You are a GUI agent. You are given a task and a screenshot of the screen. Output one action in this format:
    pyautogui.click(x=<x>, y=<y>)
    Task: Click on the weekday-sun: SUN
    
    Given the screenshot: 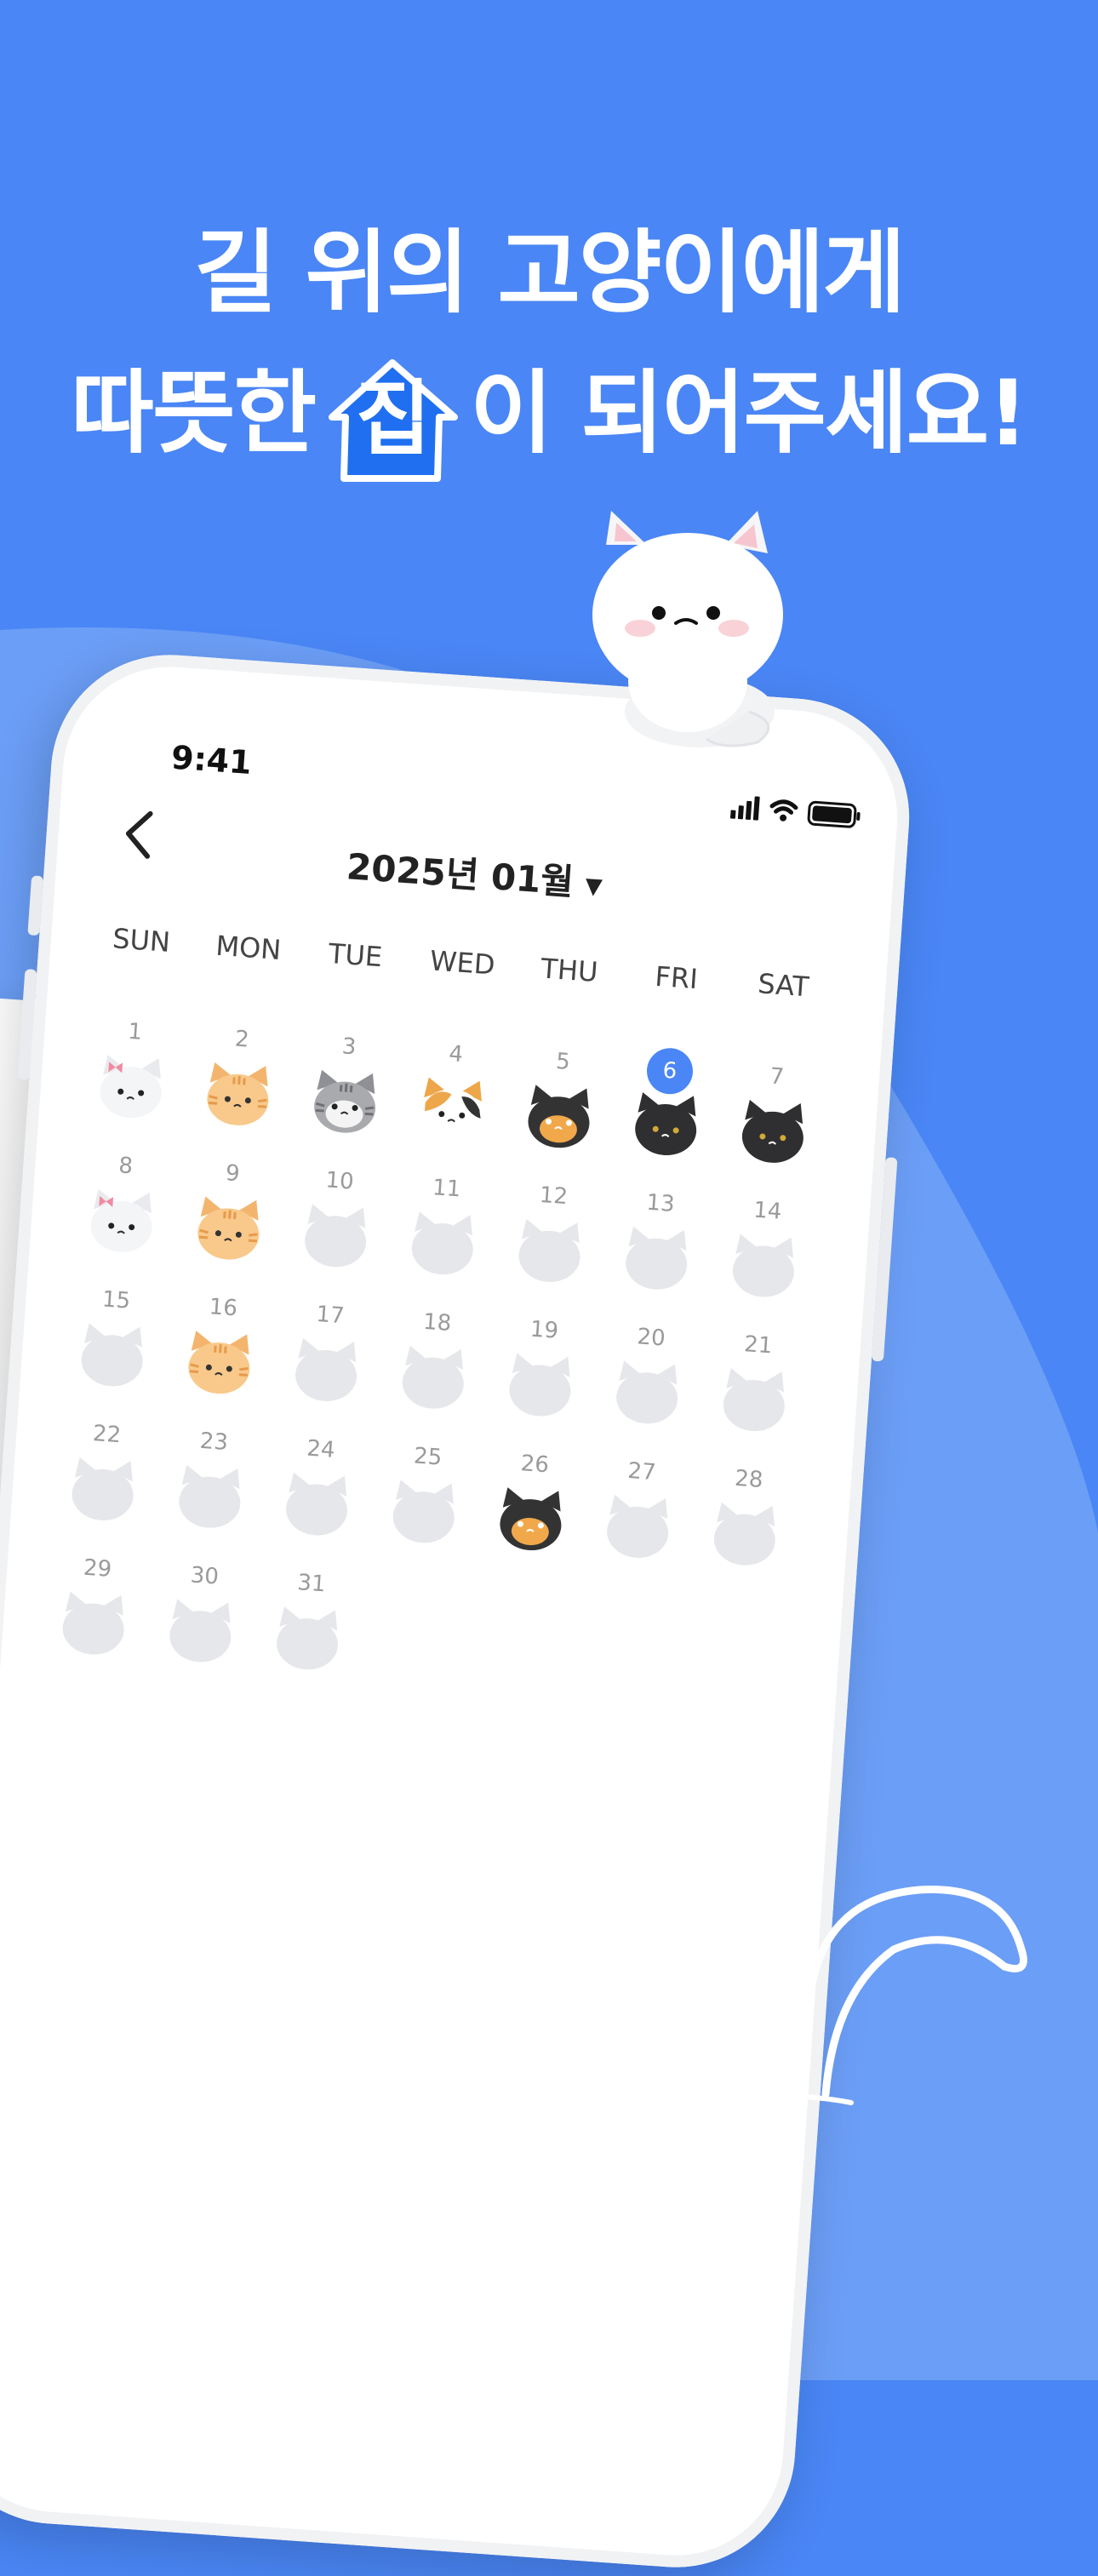 What is the action you would take?
    pyautogui.click(x=142, y=941)
    